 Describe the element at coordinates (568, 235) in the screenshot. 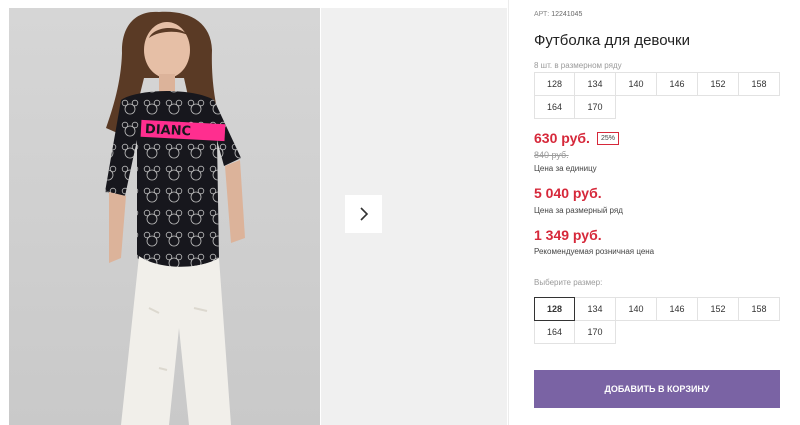

I see `retail-price: 1 349 руб.` at that location.